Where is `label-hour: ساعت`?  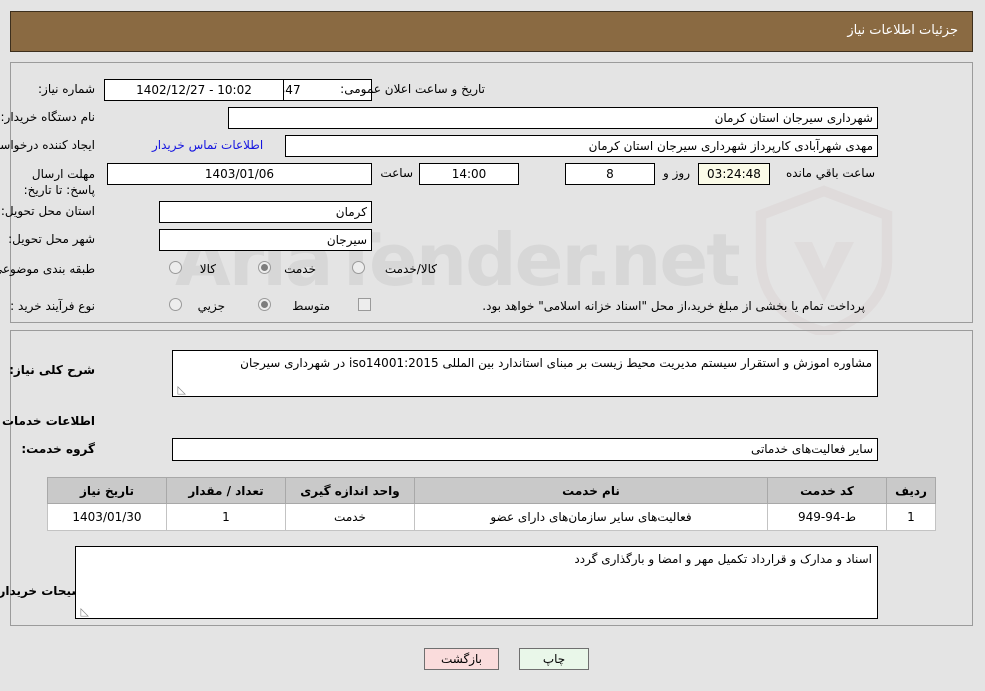 label-hour: ساعت is located at coordinates (396, 173).